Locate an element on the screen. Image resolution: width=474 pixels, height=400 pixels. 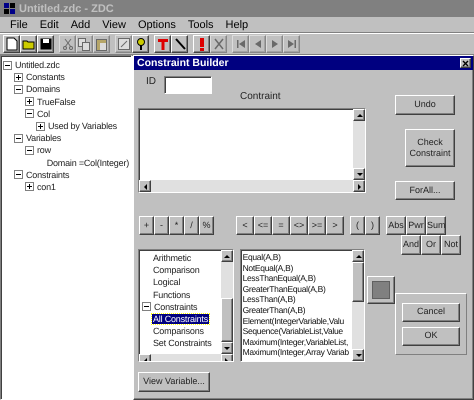
operator-button: >= is located at coordinates (317, 225).